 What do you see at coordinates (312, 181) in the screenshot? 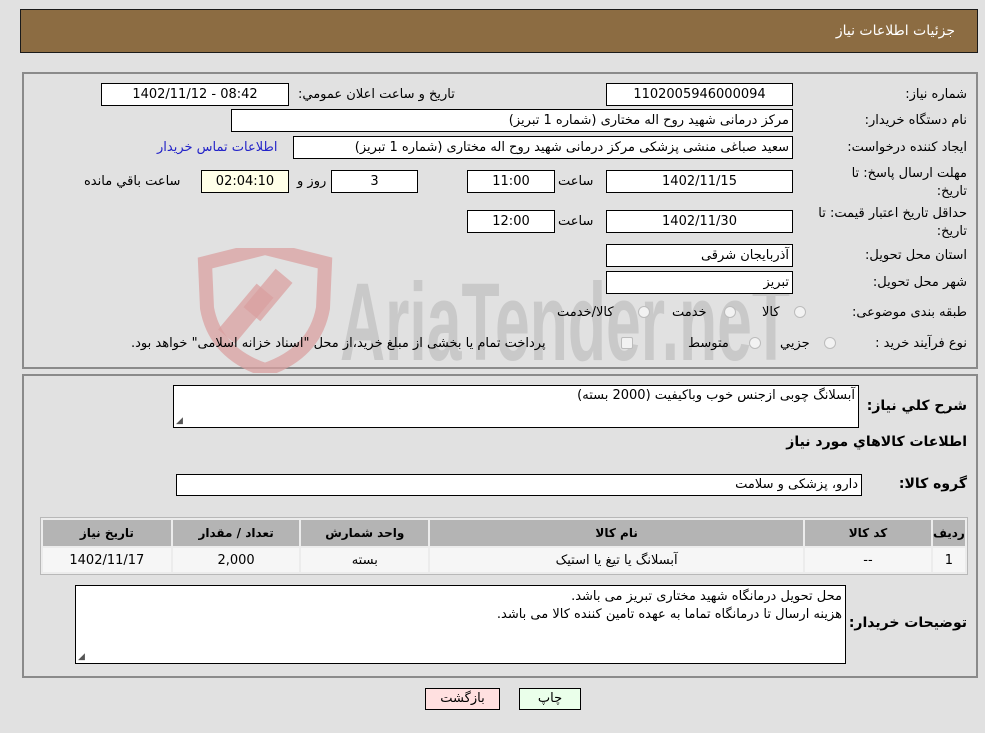
I see `days-label: روز و` at bounding box center [312, 181].